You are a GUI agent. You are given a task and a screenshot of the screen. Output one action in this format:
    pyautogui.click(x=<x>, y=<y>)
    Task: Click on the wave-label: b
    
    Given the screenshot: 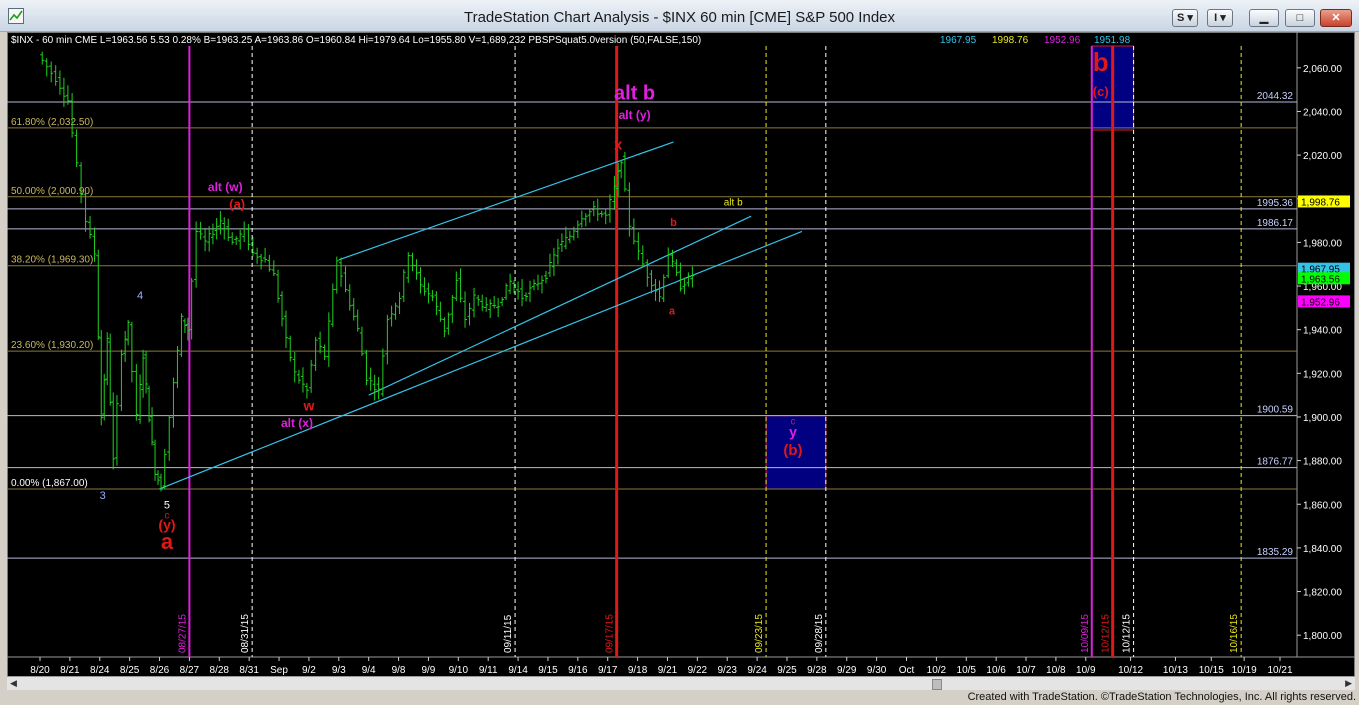 What is the action you would take?
    pyautogui.click(x=1101, y=62)
    